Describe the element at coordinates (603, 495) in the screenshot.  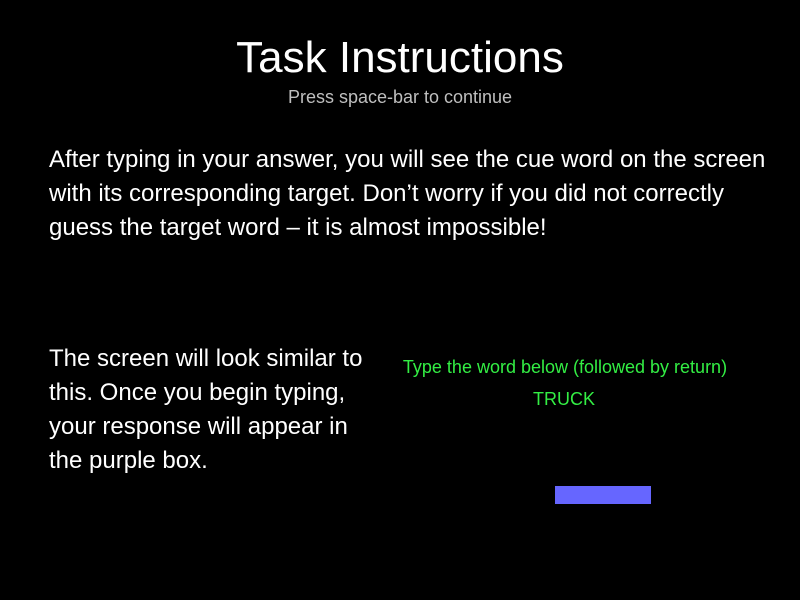
I see `response-box` at that location.